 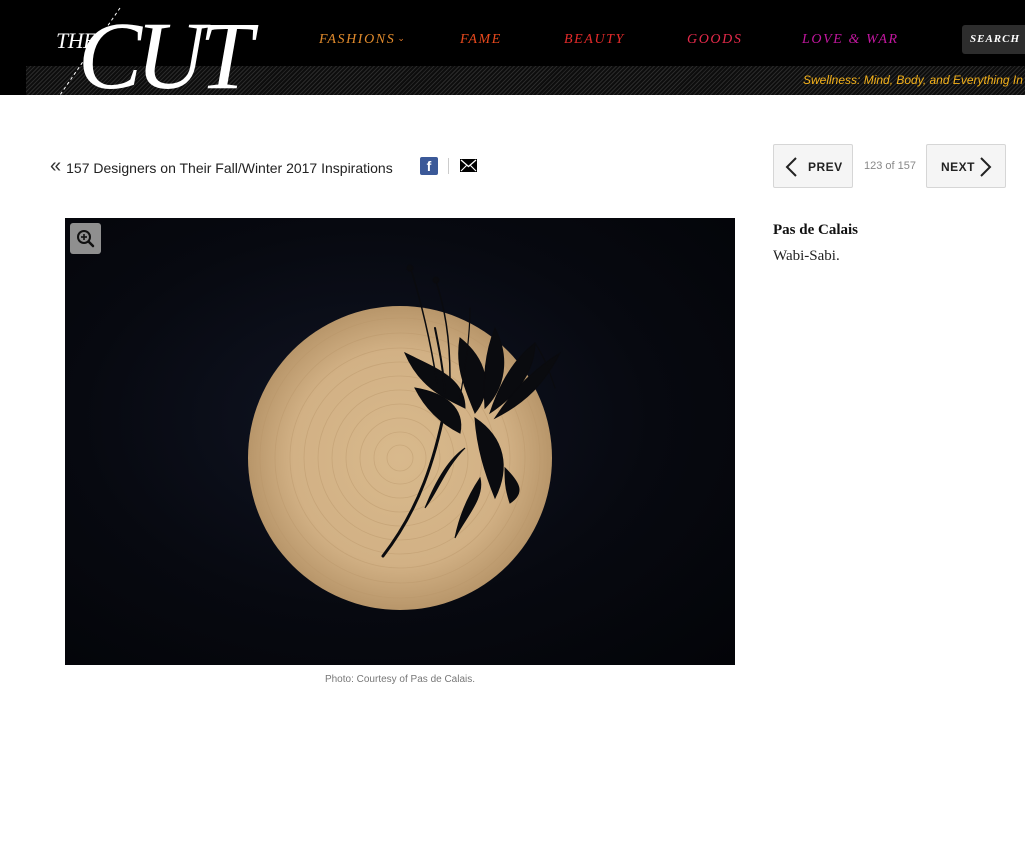 I want to click on zoom-button, so click(x=85, y=238).